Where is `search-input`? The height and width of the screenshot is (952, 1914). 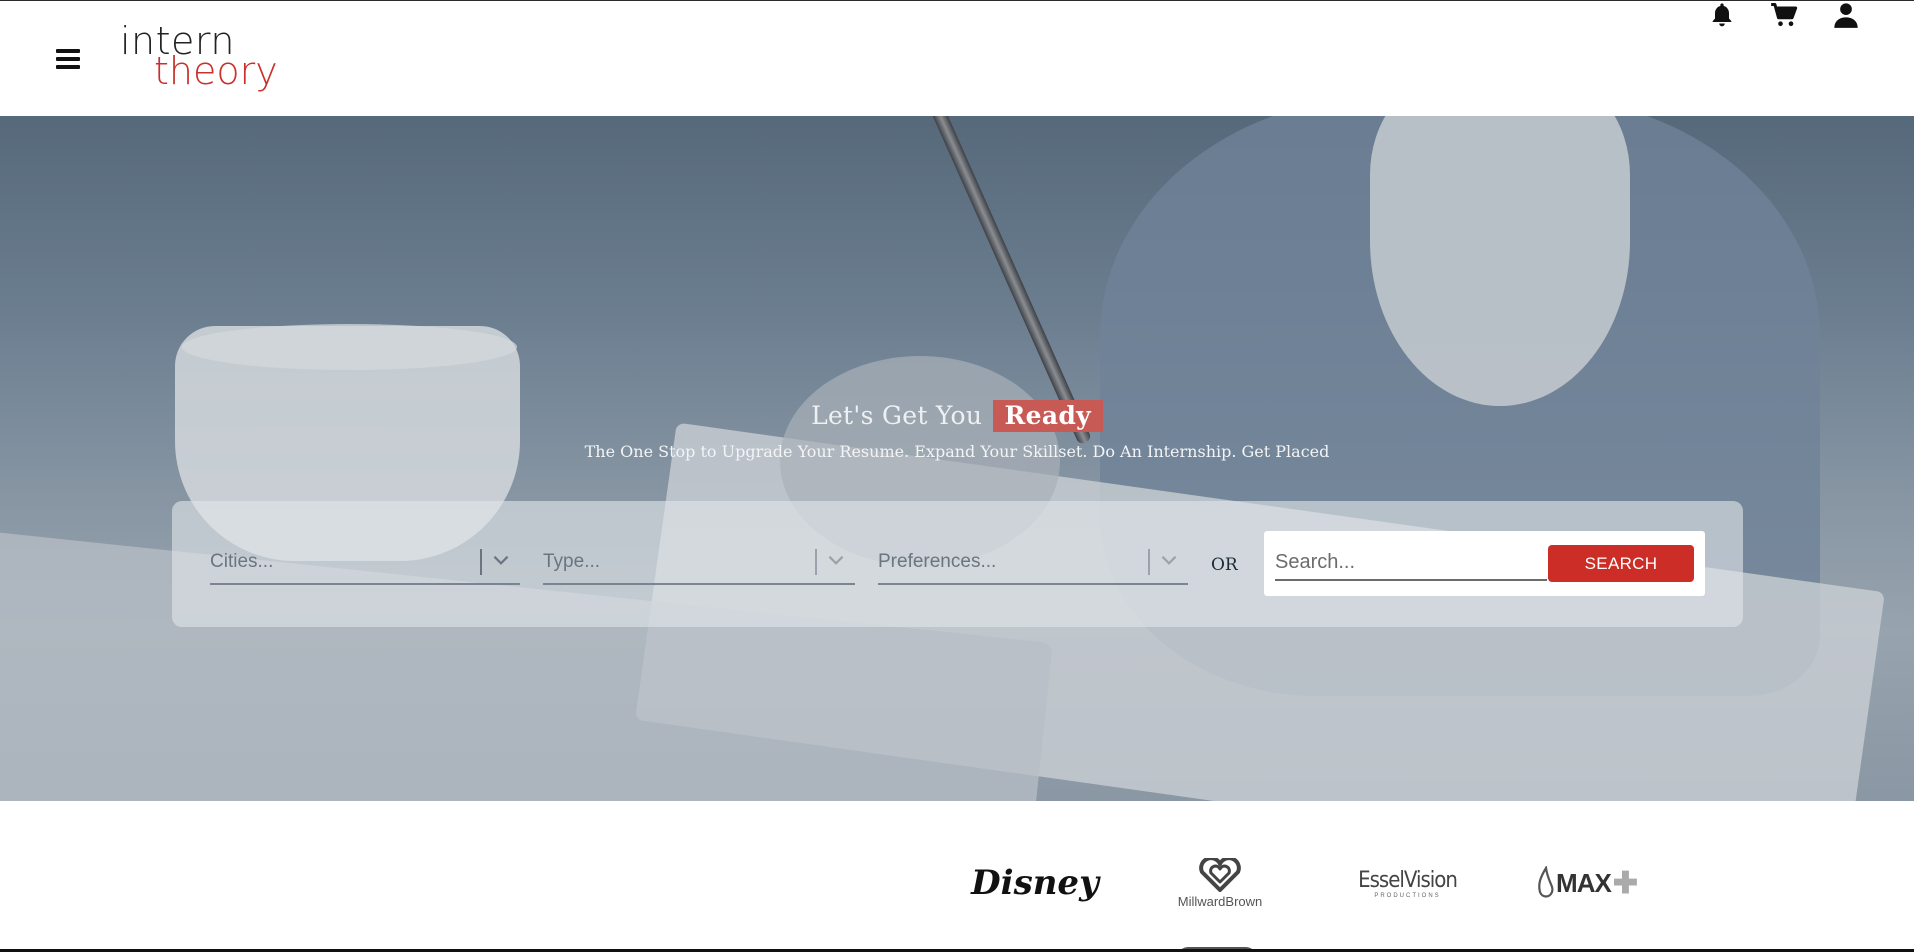
search-input is located at coordinates (1411, 563).